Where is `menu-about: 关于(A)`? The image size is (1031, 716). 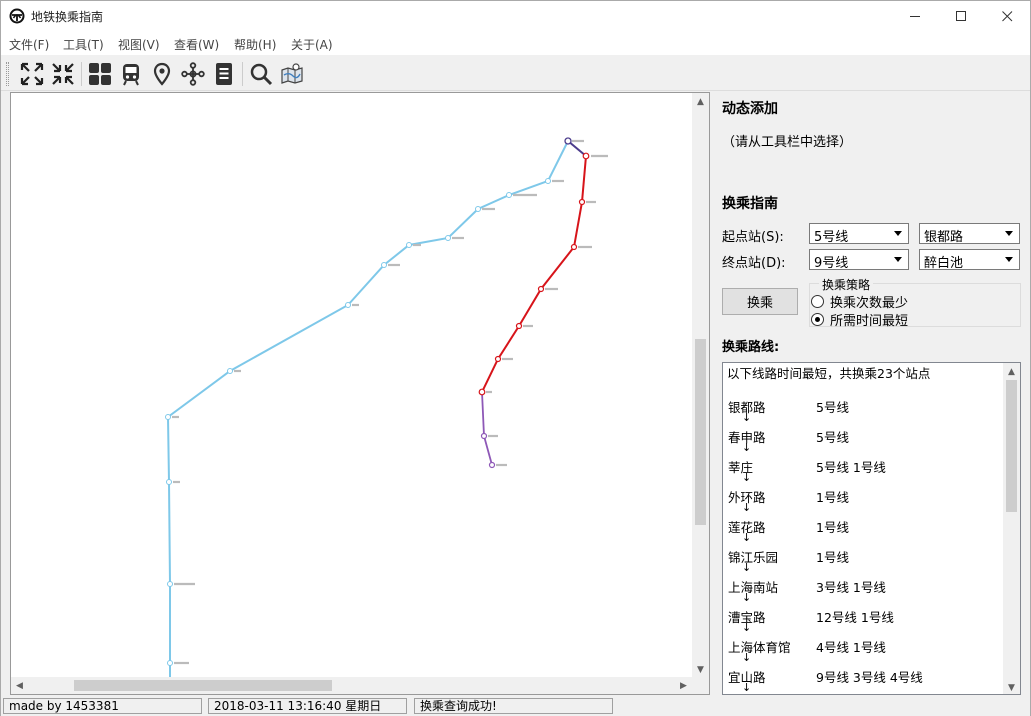 menu-about: 关于(A) is located at coordinates (312, 44).